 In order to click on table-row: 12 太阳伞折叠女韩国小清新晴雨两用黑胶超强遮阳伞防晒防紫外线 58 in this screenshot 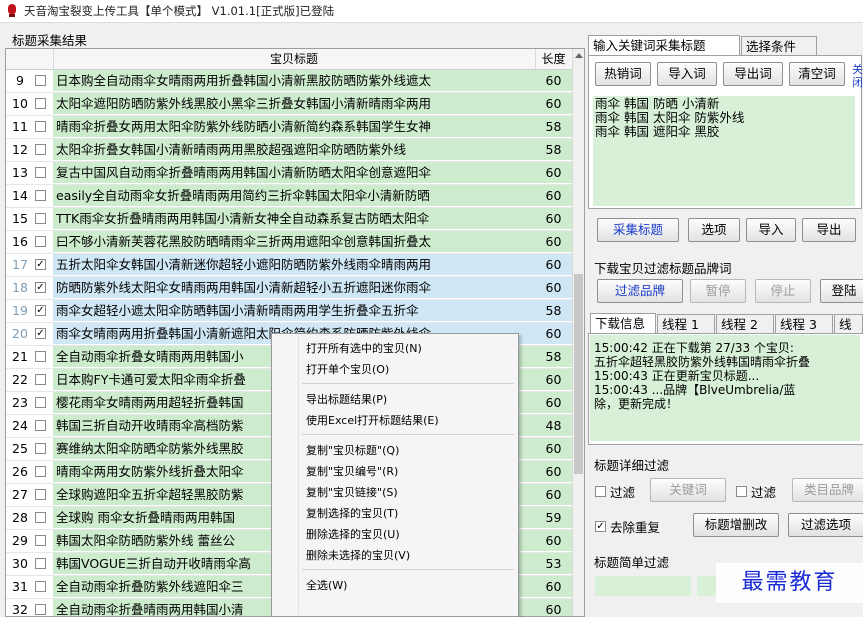, I will do `click(289, 150)`.